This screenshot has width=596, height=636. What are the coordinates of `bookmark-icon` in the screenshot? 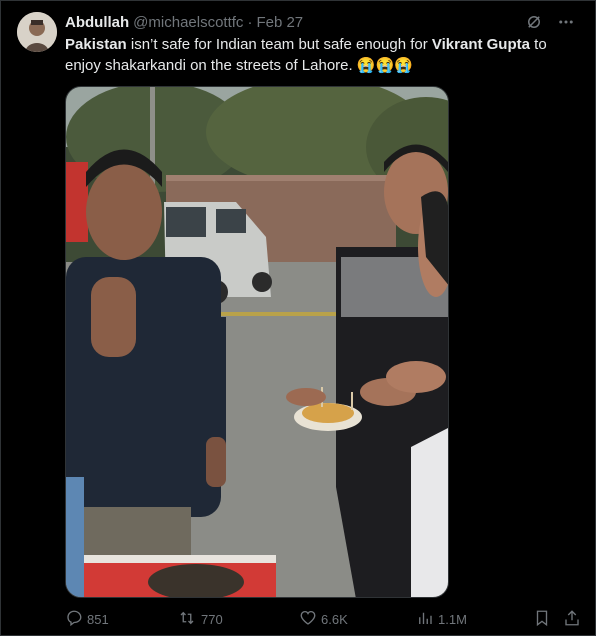 It's located at (544, 619).